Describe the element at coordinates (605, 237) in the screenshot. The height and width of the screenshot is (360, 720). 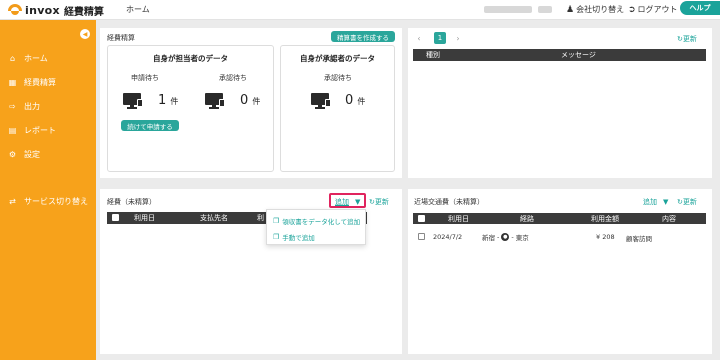
I see `row-amount: ¥ 208` at that location.